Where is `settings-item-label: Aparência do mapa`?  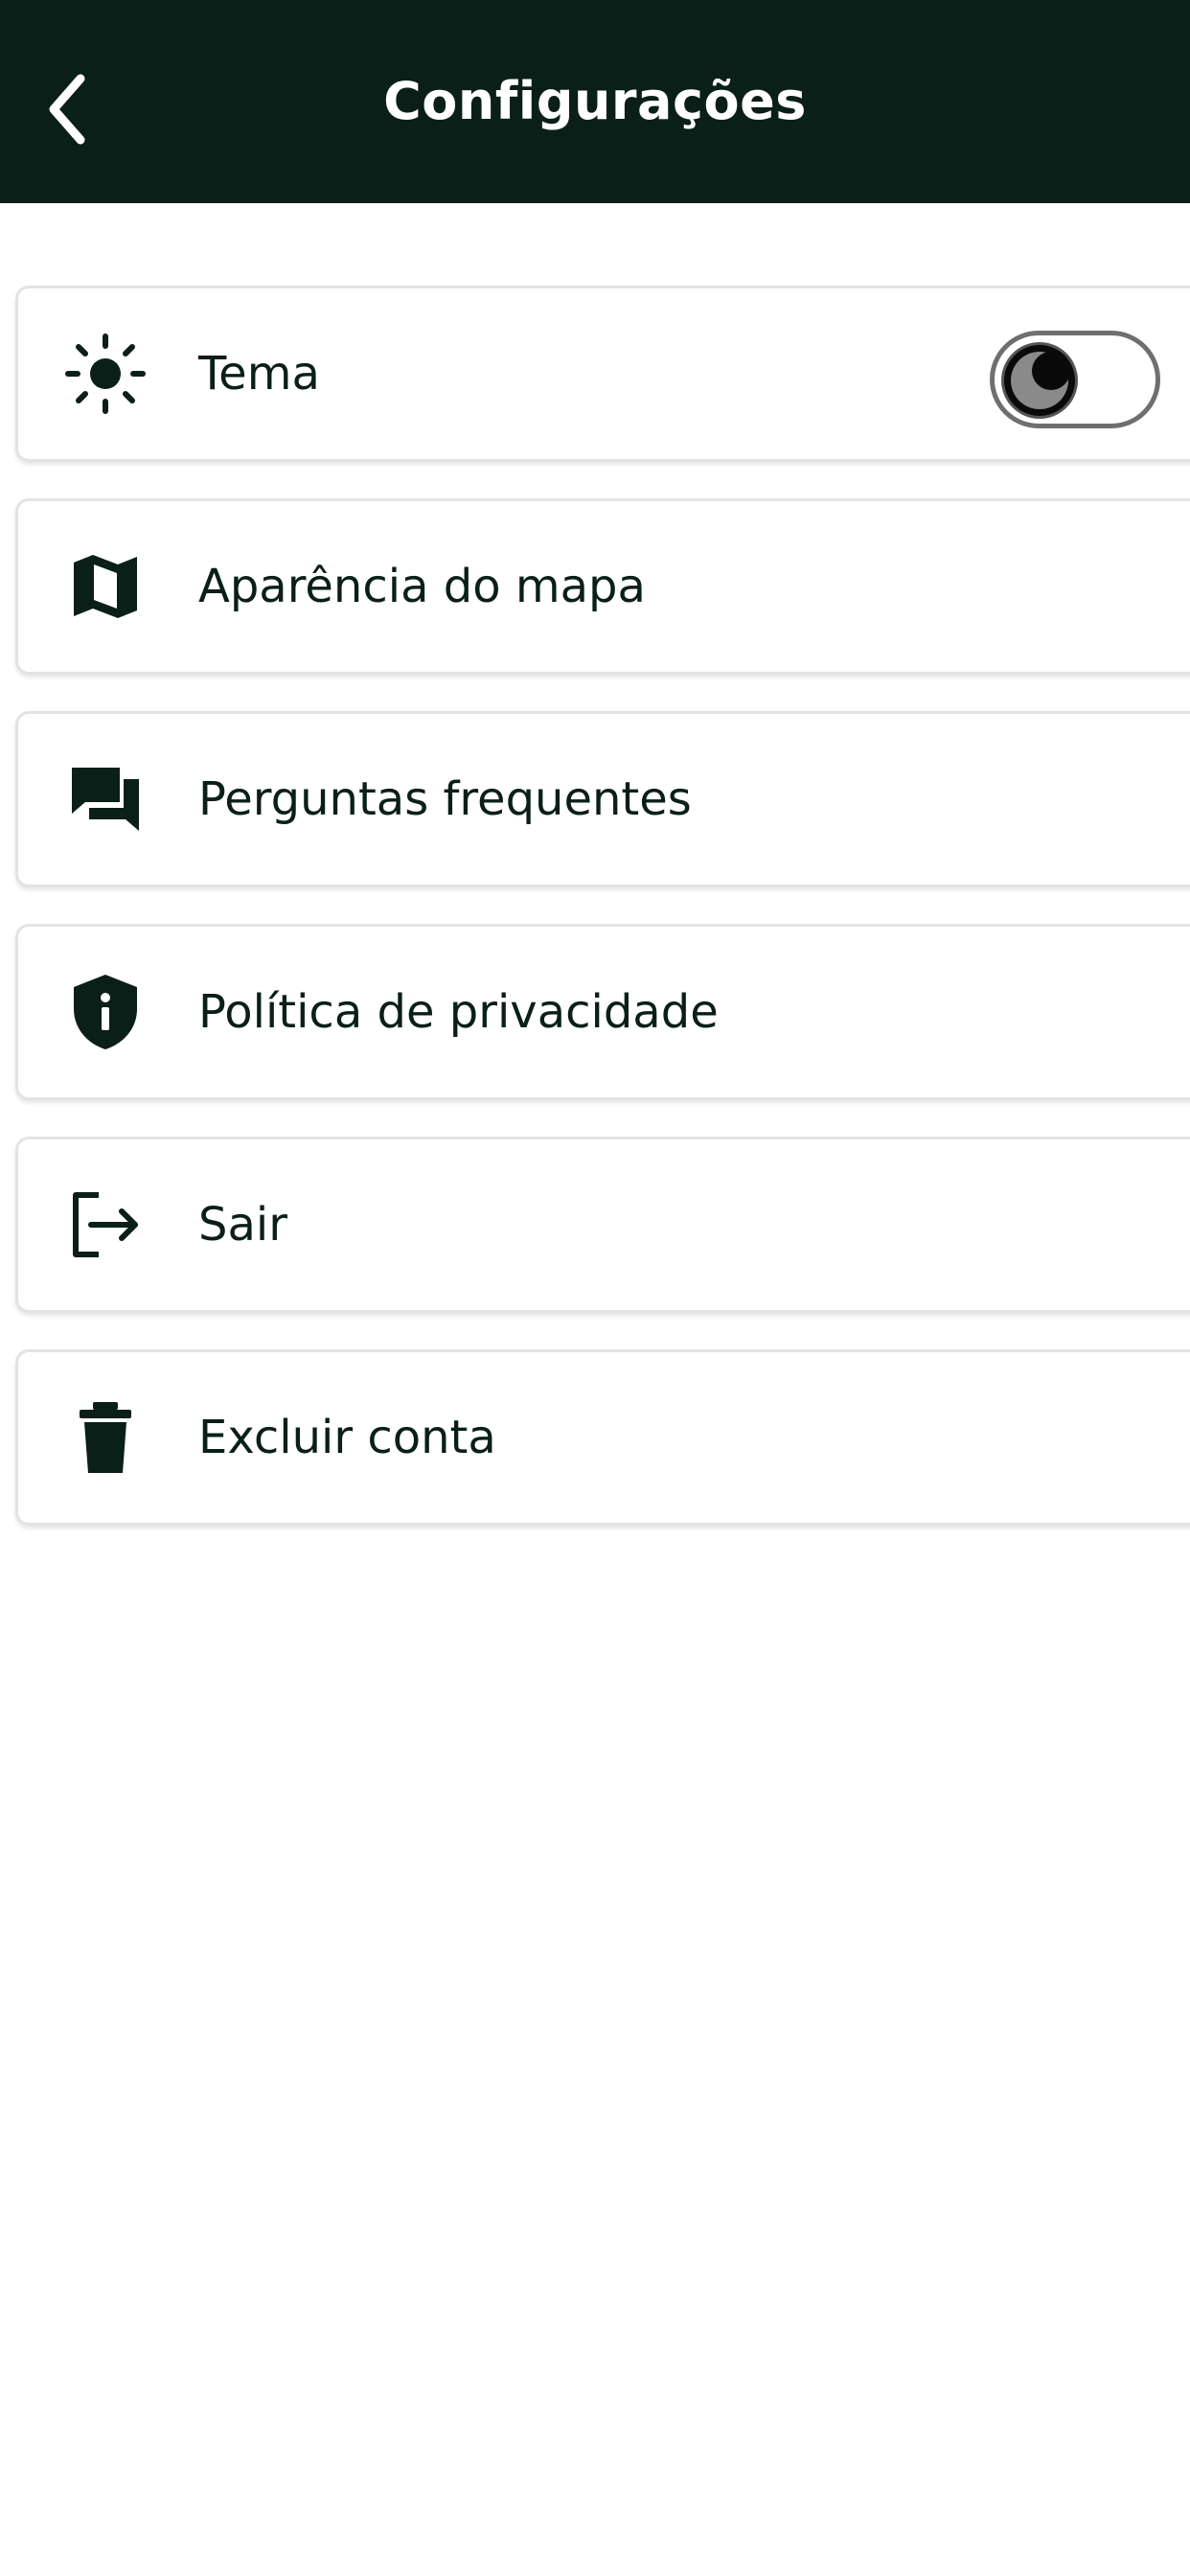
settings-item-label: Aparência do mapa is located at coordinates (422, 586).